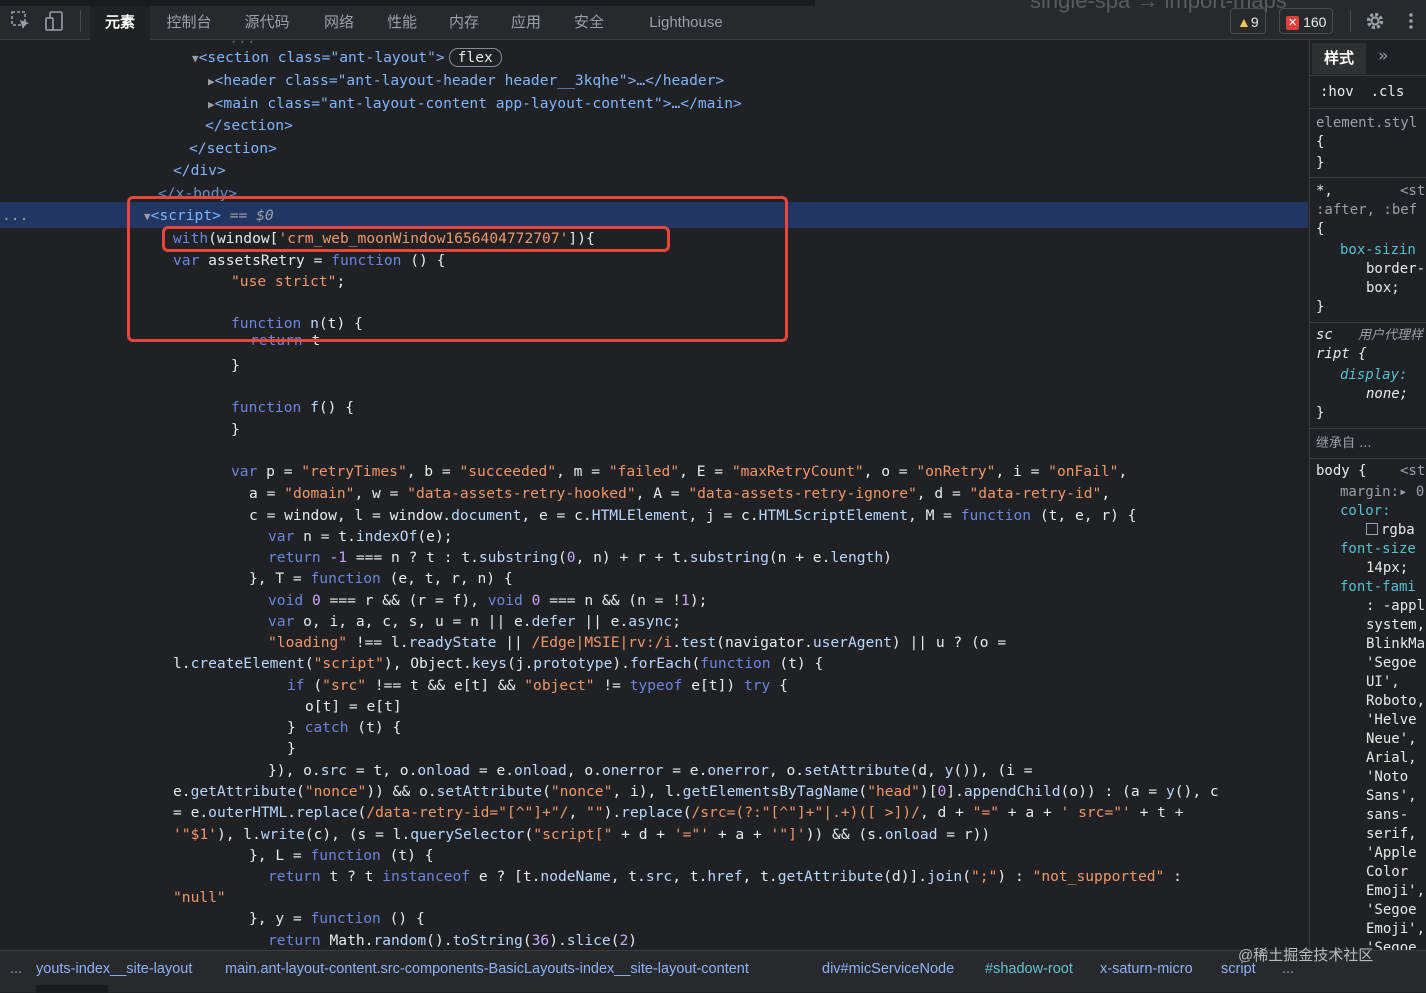 The image size is (1426, 993). I want to click on font-family-value: Color, so click(1387, 872).